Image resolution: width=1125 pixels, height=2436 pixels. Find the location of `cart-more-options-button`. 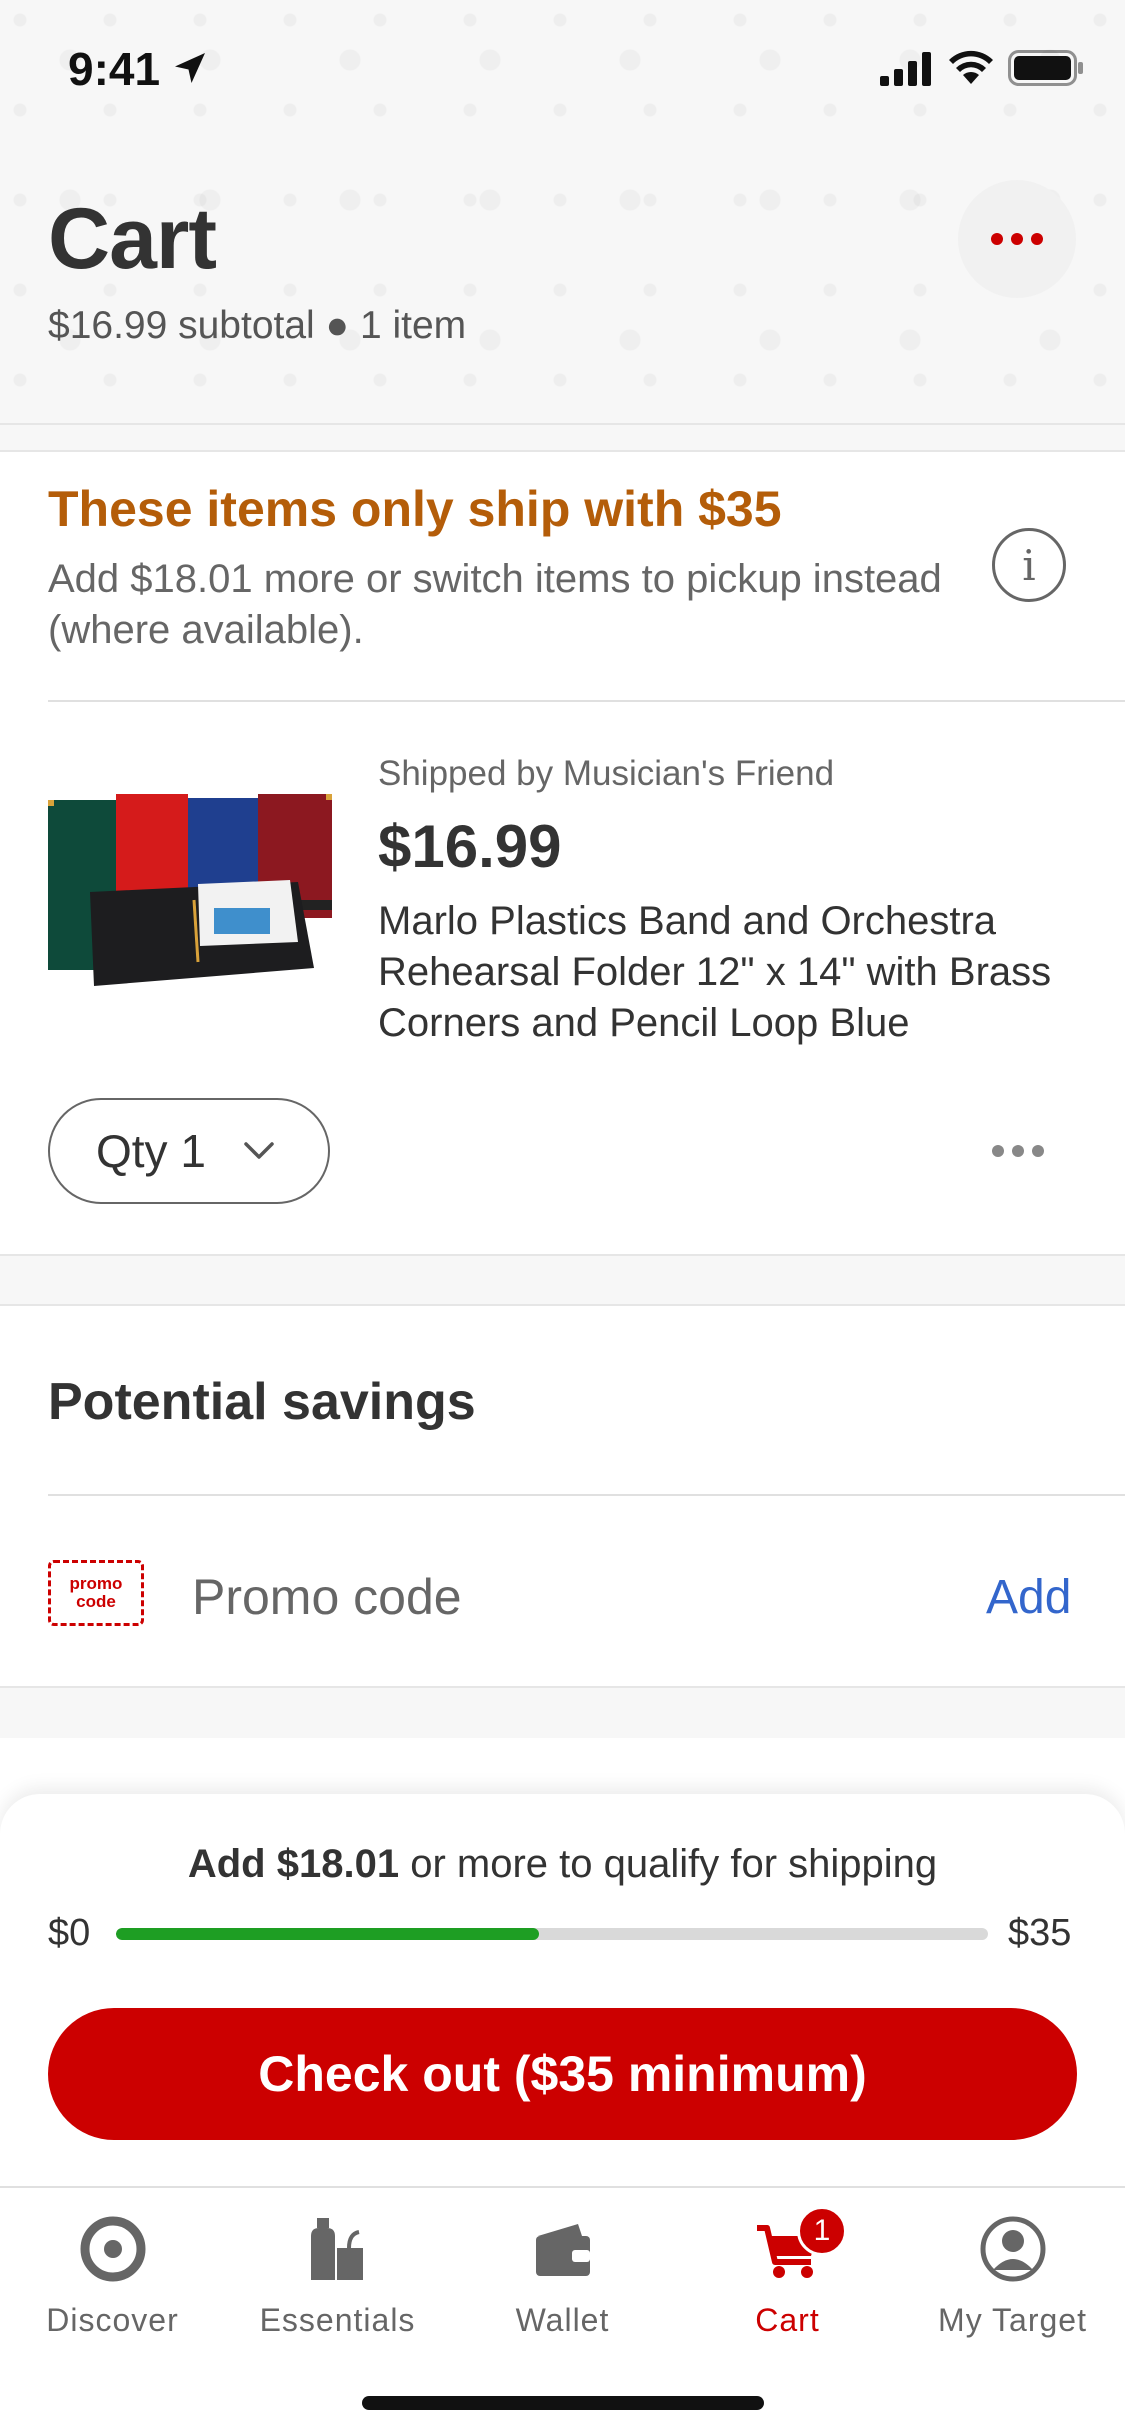

cart-more-options-button is located at coordinates (1017, 239).